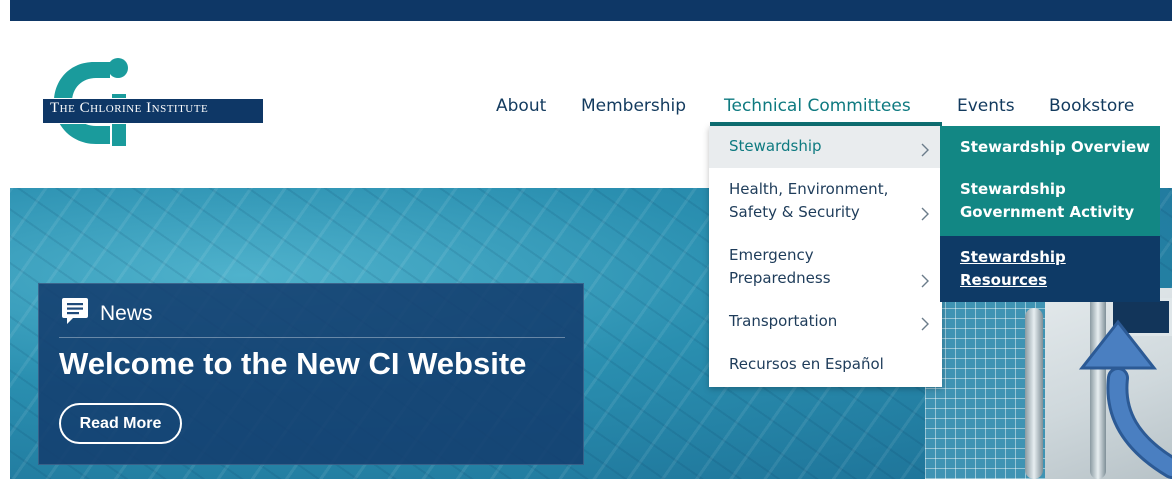  What do you see at coordinates (1050, 269) in the screenshot?
I see `submenu-item-stewardship-resources: Stewardship Resources` at bounding box center [1050, 269].